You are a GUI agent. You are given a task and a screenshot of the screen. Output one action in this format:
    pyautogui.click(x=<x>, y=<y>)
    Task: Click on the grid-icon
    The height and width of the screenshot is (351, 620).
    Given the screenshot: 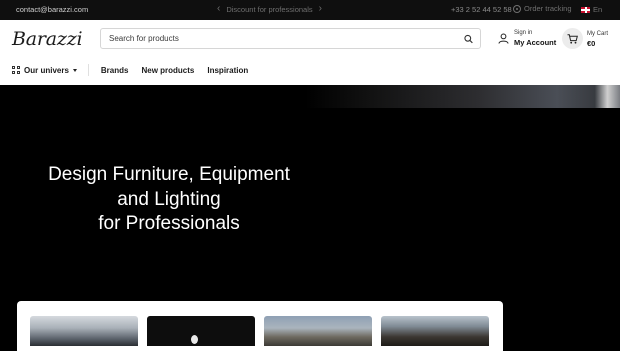 What is the action you would take?
    pyautogui.click(x=16, y=70)
    